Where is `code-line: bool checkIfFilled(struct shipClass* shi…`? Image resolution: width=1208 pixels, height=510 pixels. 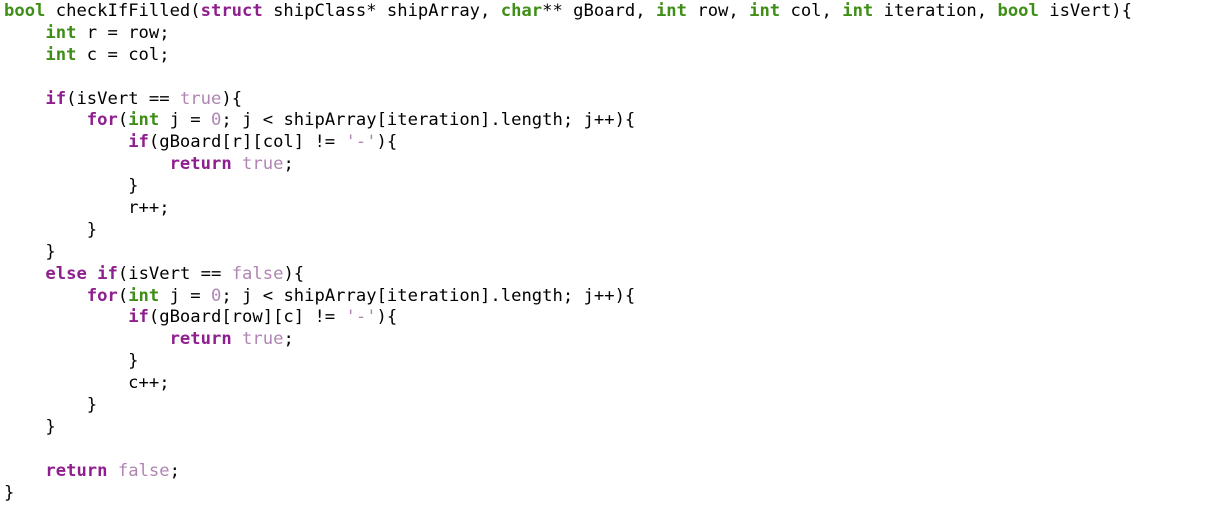
code-line: bool checkIfFilled(struct shipClass* shi… is located at coordinates (606, 12).